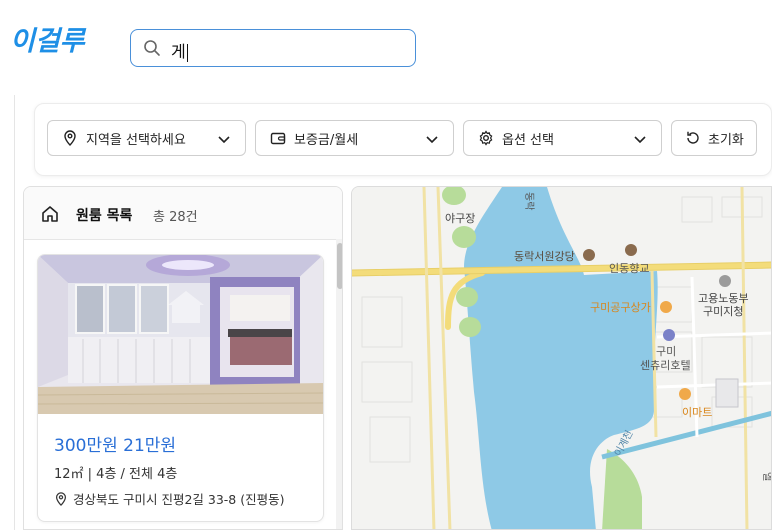  Describe the element at coordinates (179, 499) in the screenshot. I see `room-address-text: 경상북도 구미시 진평2길 33-8 (진평동)` at that location.